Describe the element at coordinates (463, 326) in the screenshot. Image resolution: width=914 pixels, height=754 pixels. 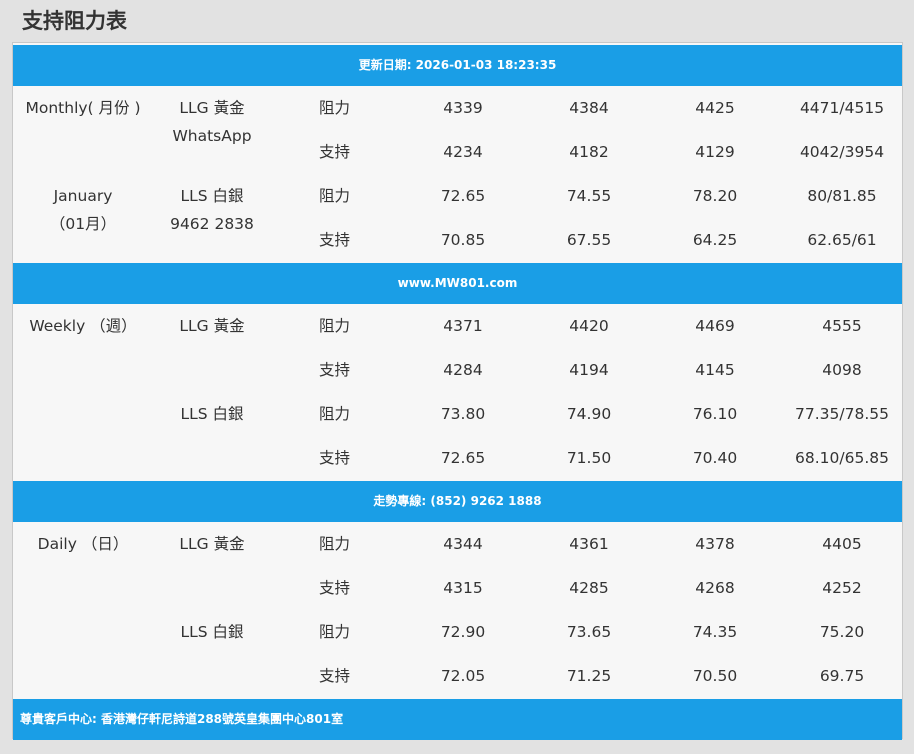
I see `value-cell: 4371` at that location.